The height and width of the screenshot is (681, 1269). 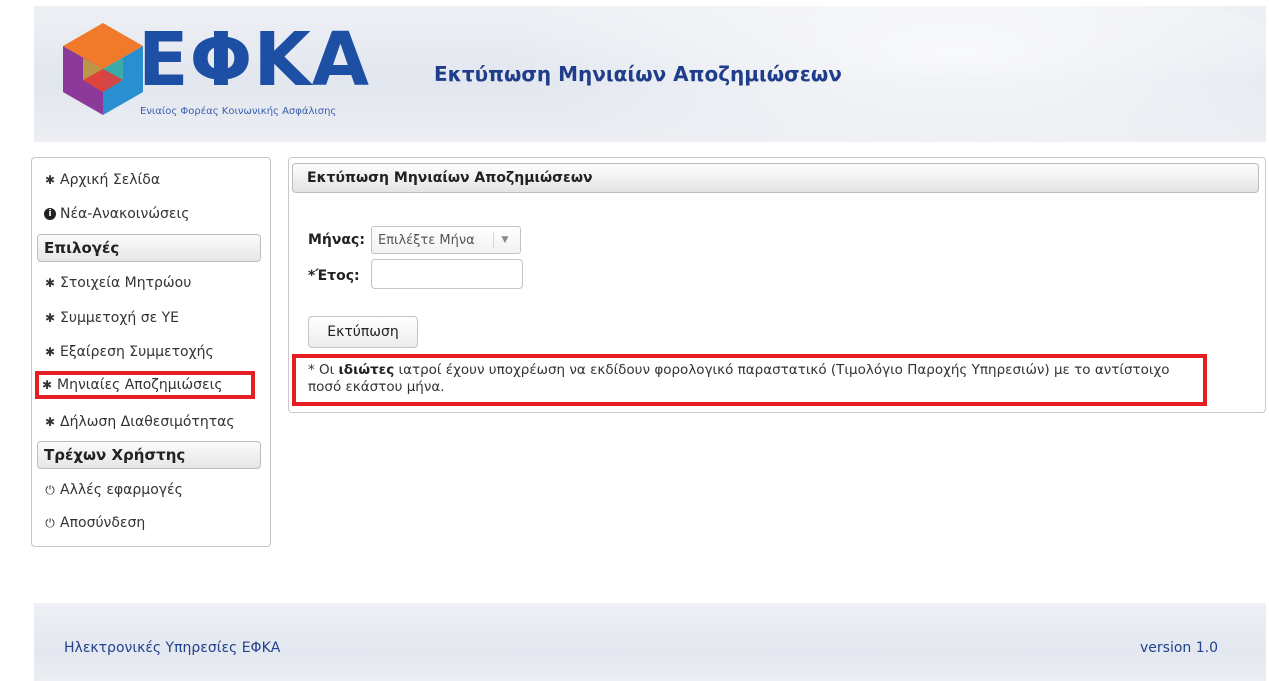 I want to click on note-bold: ιδιώτες, so click(x=366, y=370).